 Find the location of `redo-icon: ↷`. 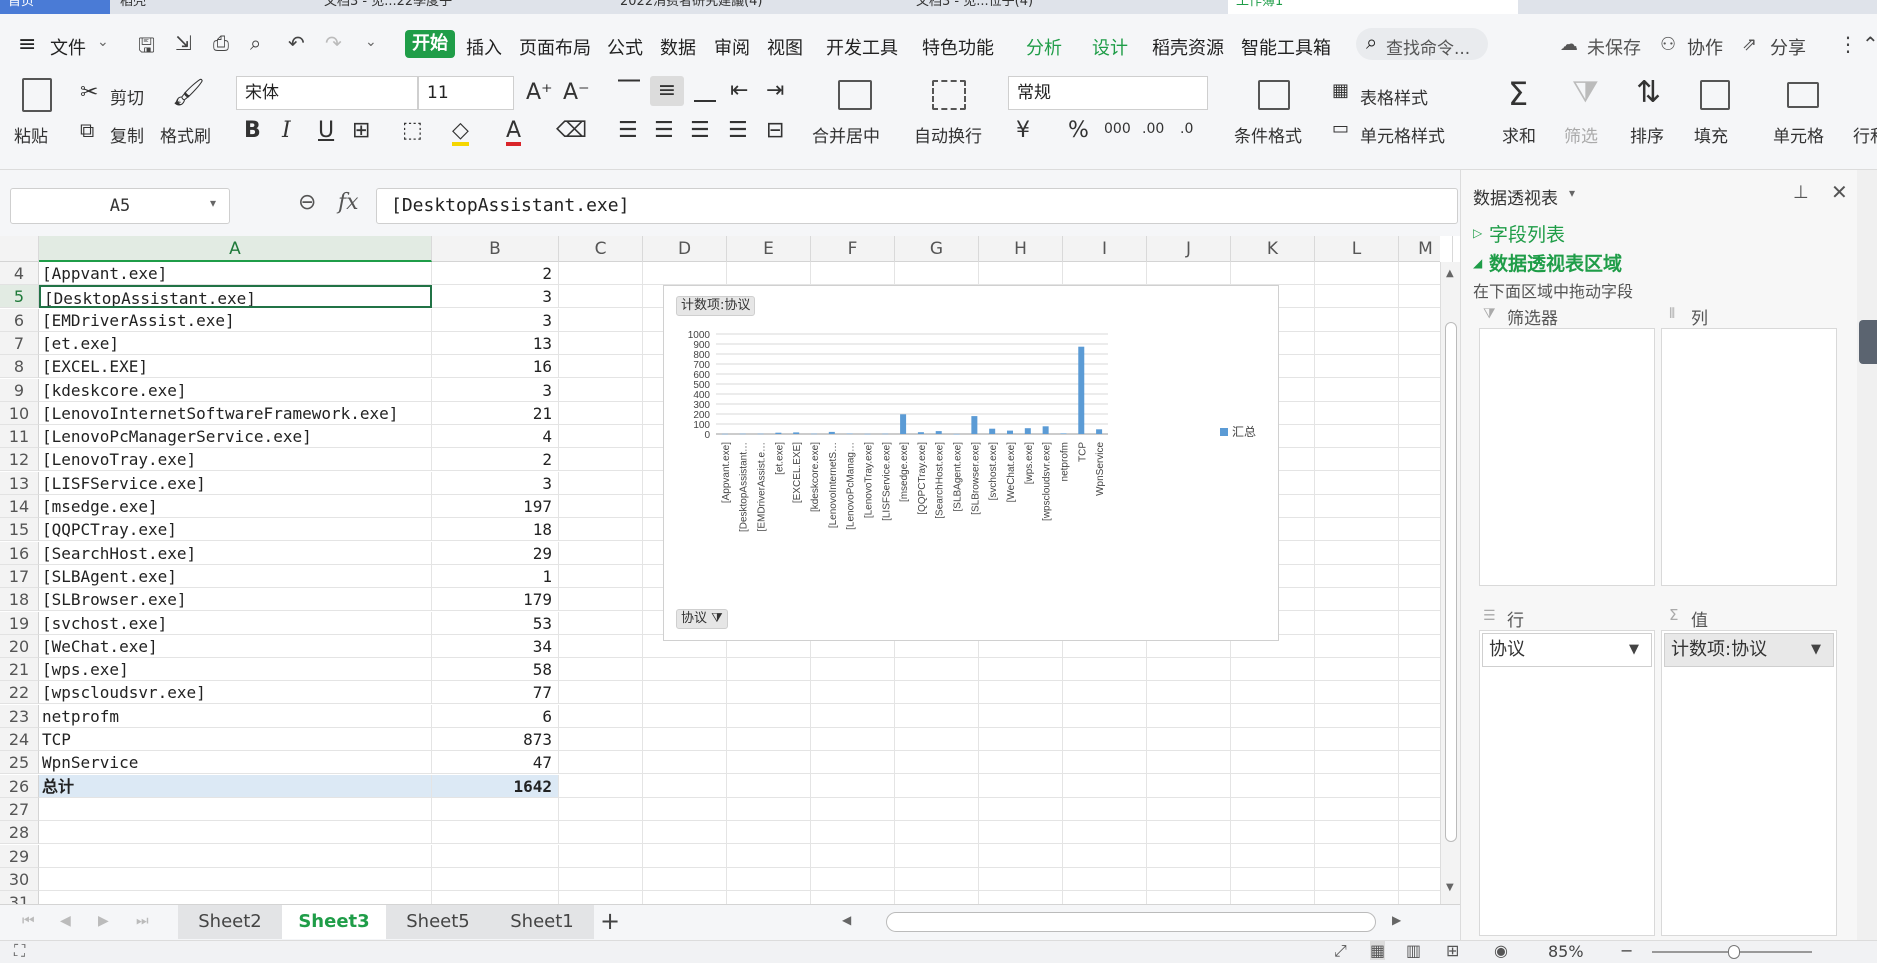

redo-icon: ↷ is located at coordinates (333, 43).